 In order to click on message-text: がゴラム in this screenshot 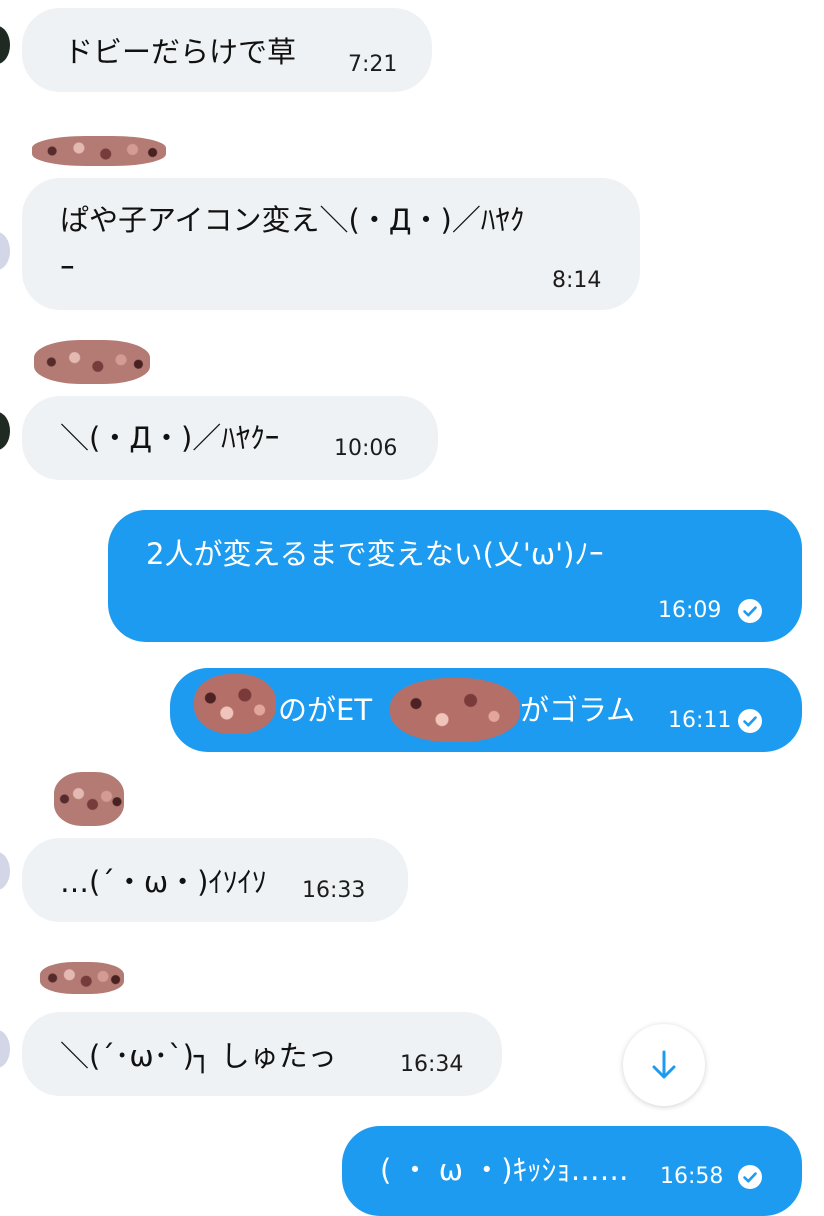, I will do `click(578, 710)`.